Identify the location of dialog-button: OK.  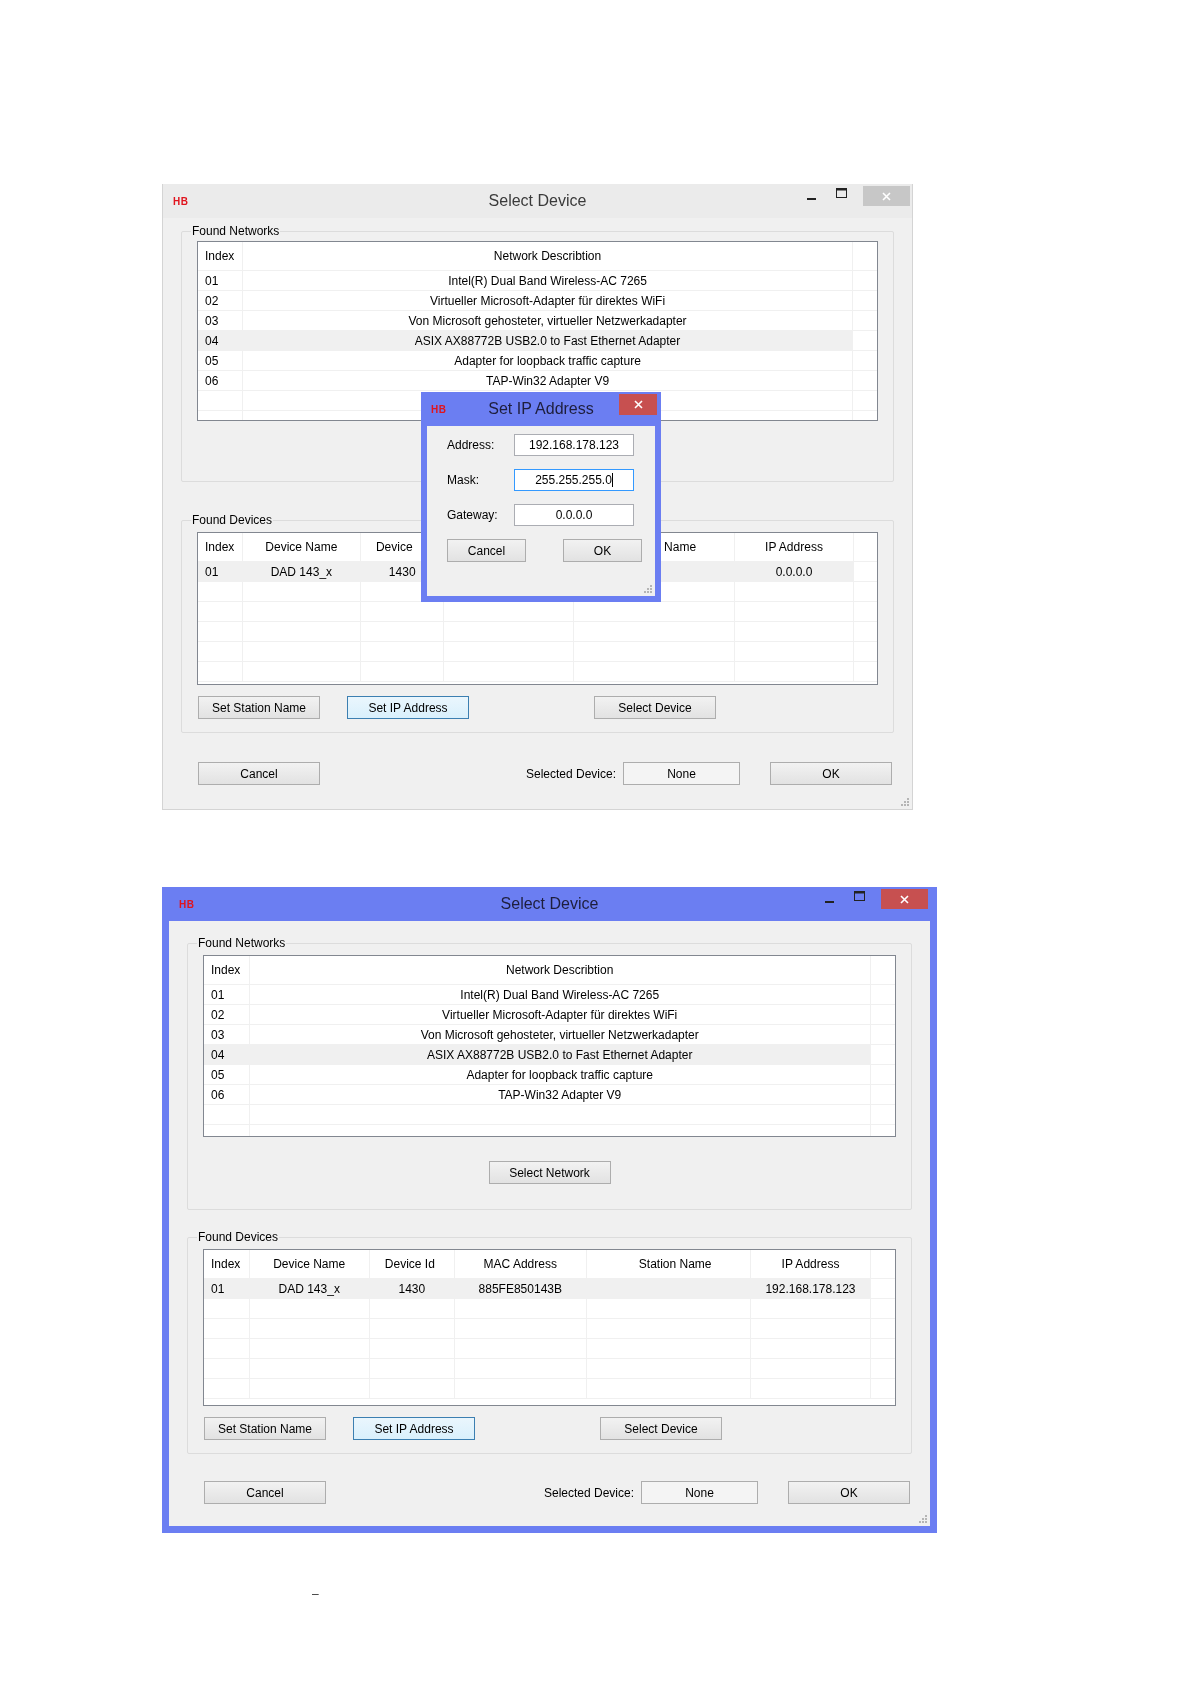
(602, 550).